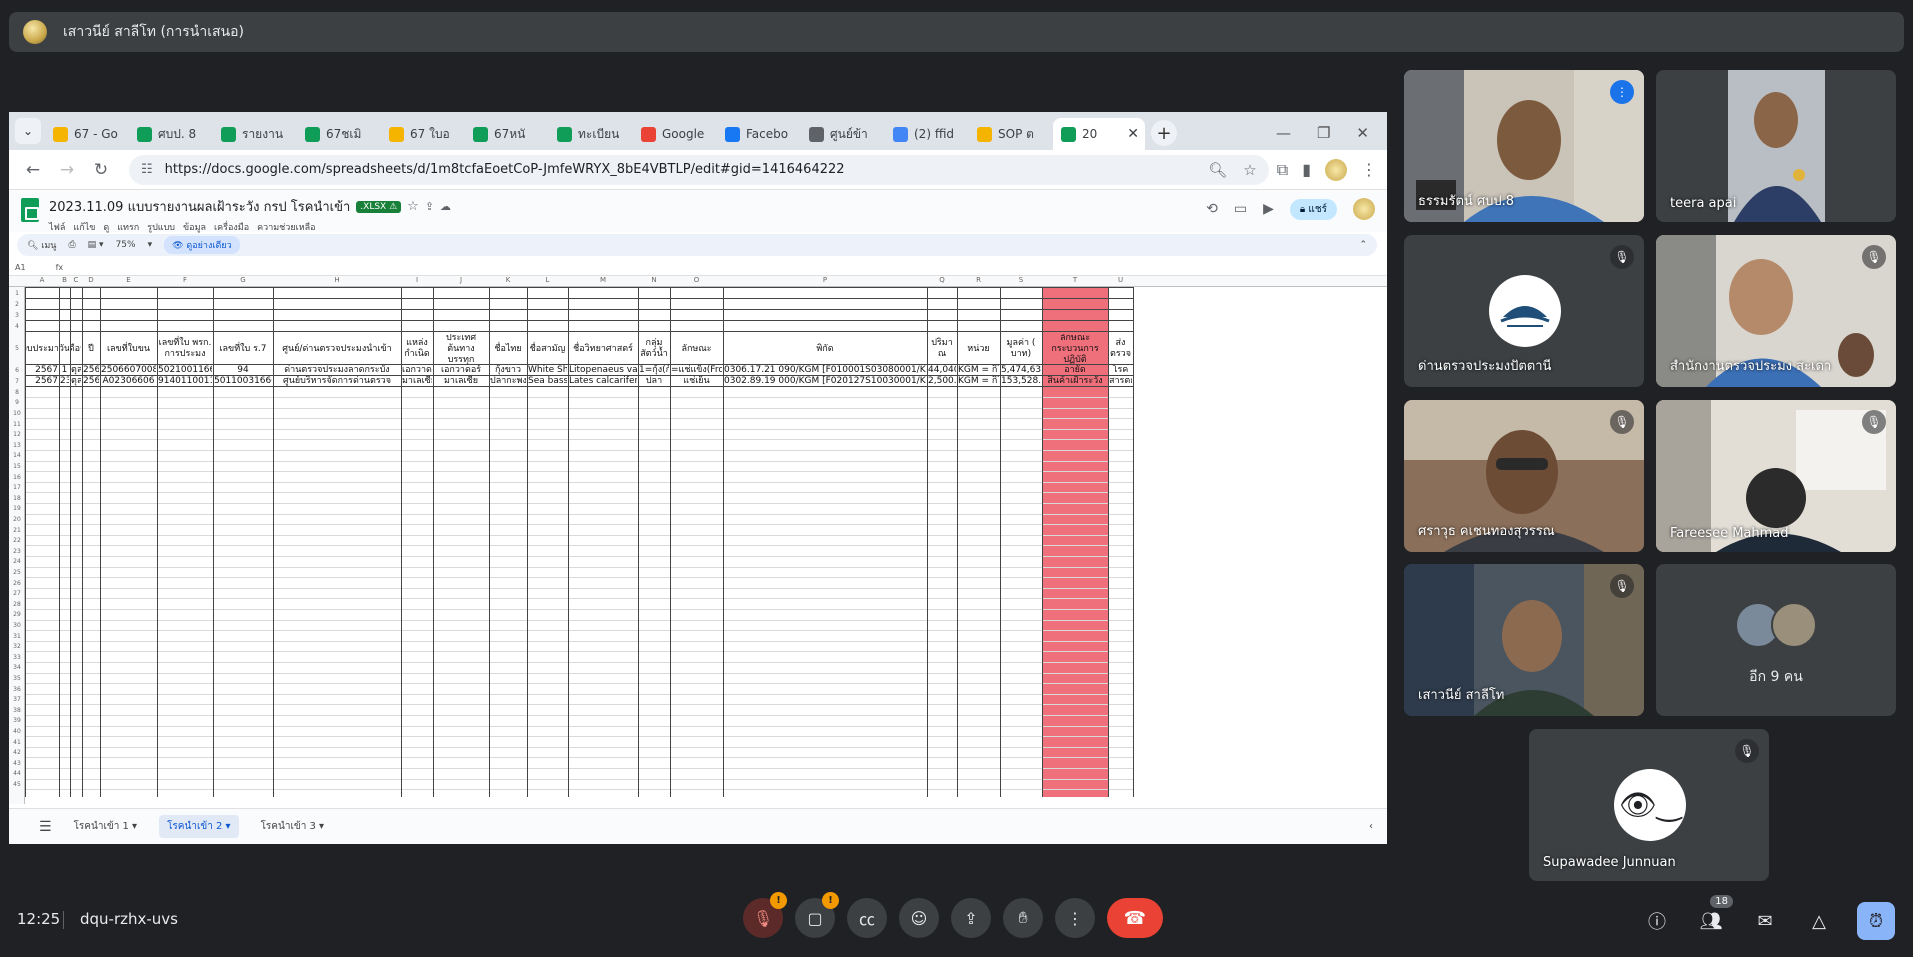  Describe the element at coordinates (293, 826) in the screenshot. I see `sheet-tab: โรคนำเข้า 3 ▾` at that location.